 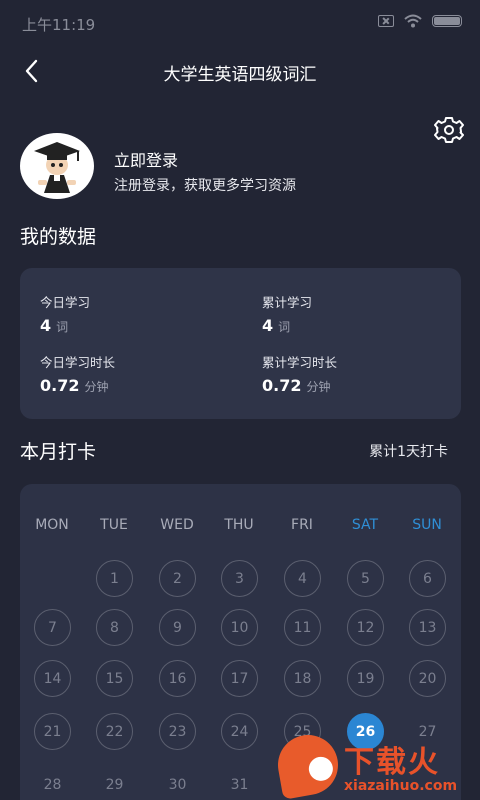 I want to click on total-time-stat: 0.72 分钟, so click(x=296, y=385).